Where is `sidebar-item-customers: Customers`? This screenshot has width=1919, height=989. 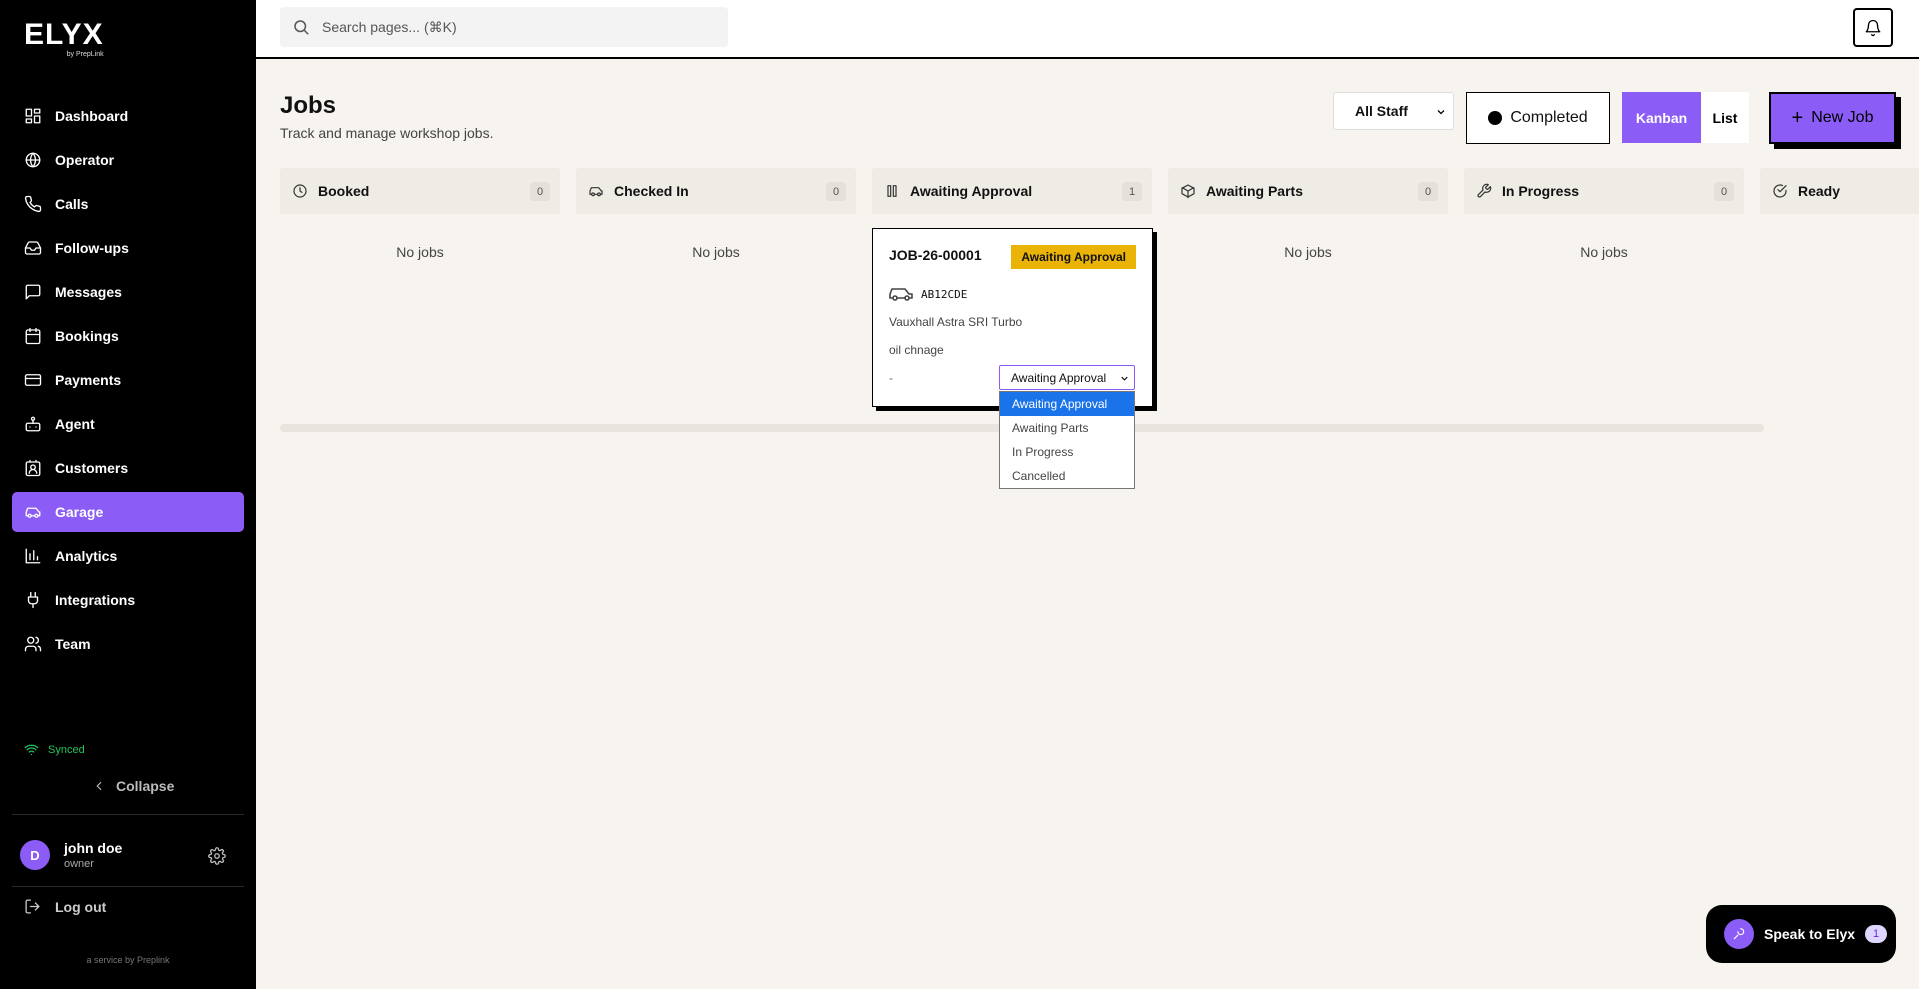 sidebar-item-customers: Customers is located at coordinates (128, 468).